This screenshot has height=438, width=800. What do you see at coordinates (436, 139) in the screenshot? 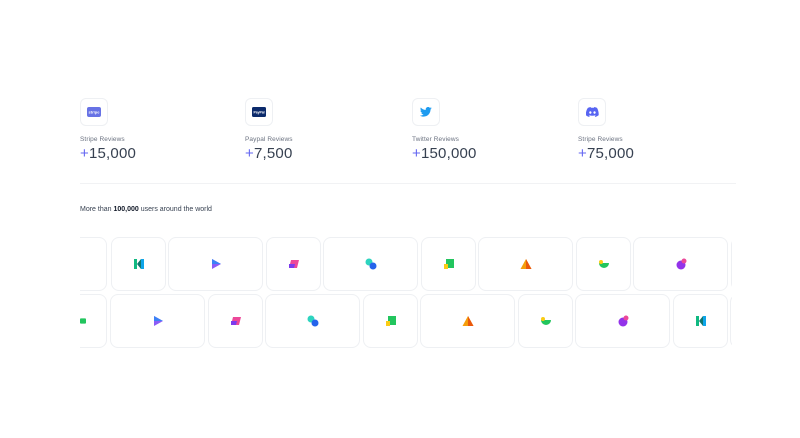
I see `stat-label: Twitter Reviews` at bounding box center [436, 139].